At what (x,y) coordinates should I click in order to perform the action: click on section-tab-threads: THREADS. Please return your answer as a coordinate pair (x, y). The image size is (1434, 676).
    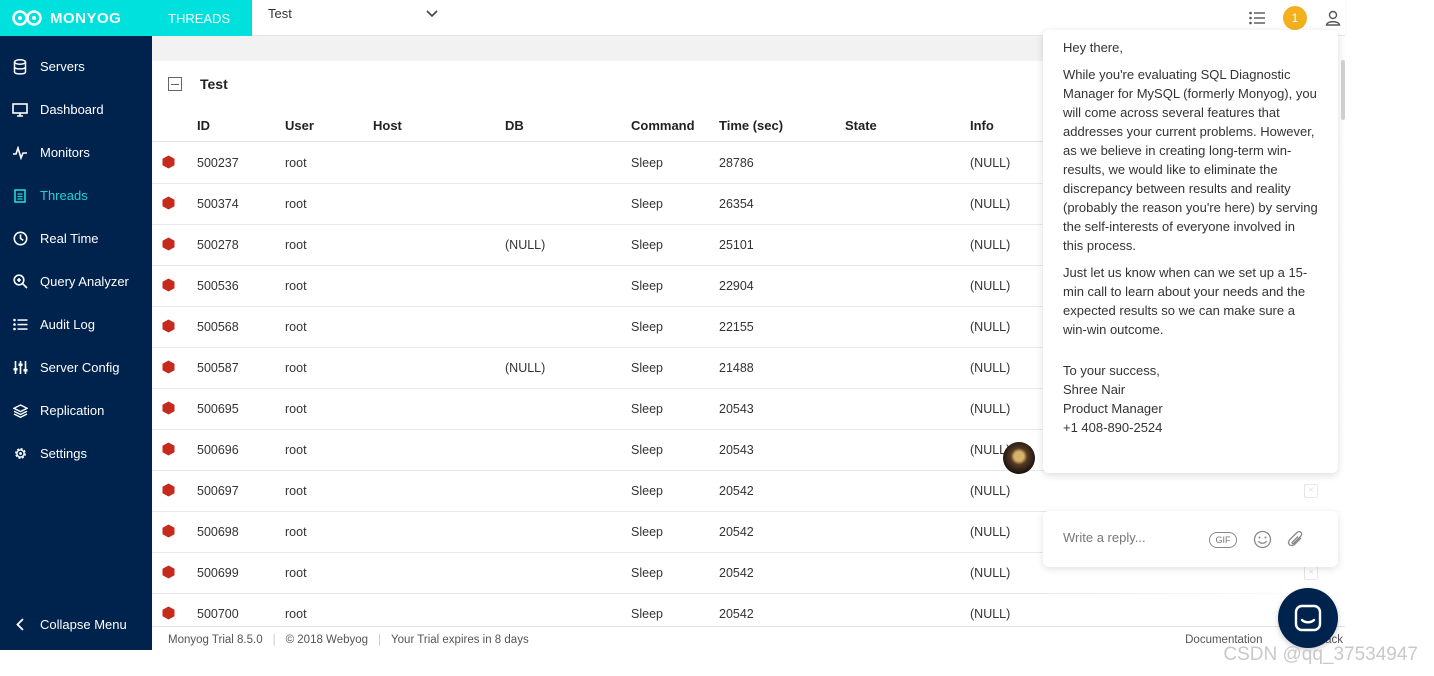
    Looking at the image, I should click on (202, 18).